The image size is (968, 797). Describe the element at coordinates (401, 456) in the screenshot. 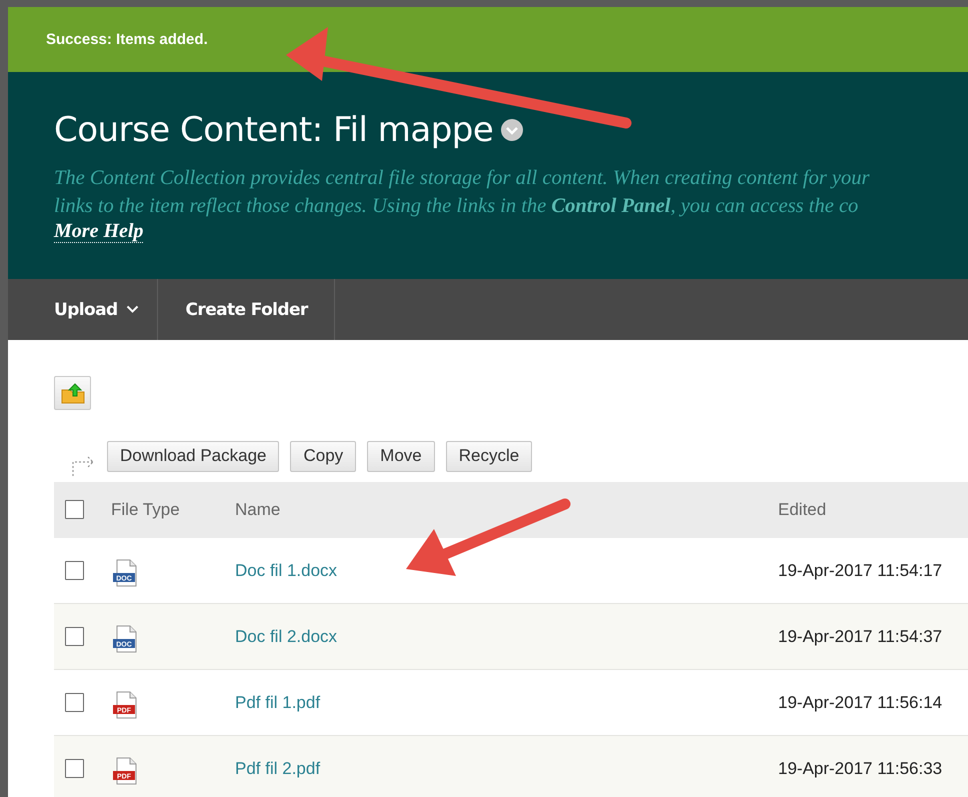

I see `action-button: Move` at that location.